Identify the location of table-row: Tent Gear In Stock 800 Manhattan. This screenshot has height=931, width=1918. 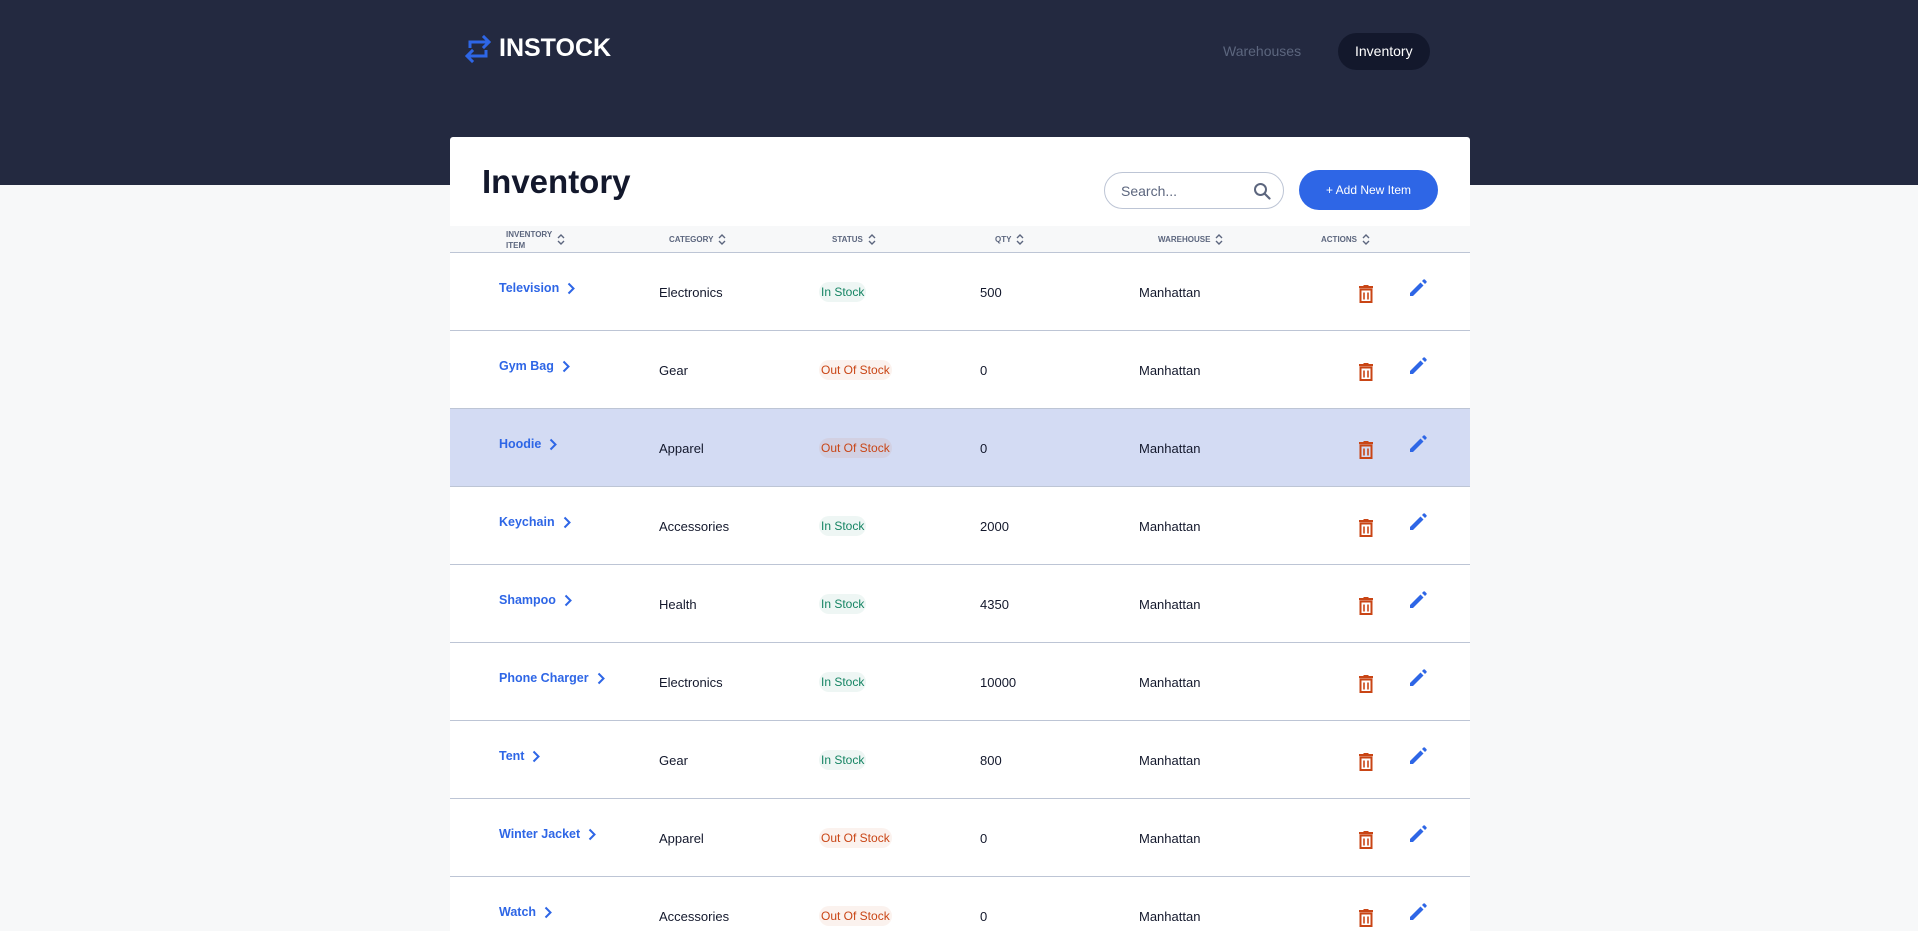
(960, 760).